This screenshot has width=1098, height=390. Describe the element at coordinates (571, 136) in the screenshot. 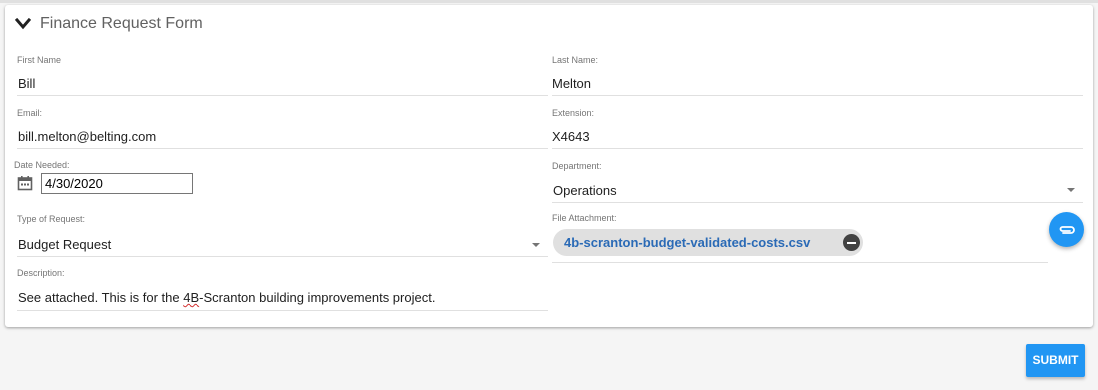

I see `extension-input: X4643` at that location.